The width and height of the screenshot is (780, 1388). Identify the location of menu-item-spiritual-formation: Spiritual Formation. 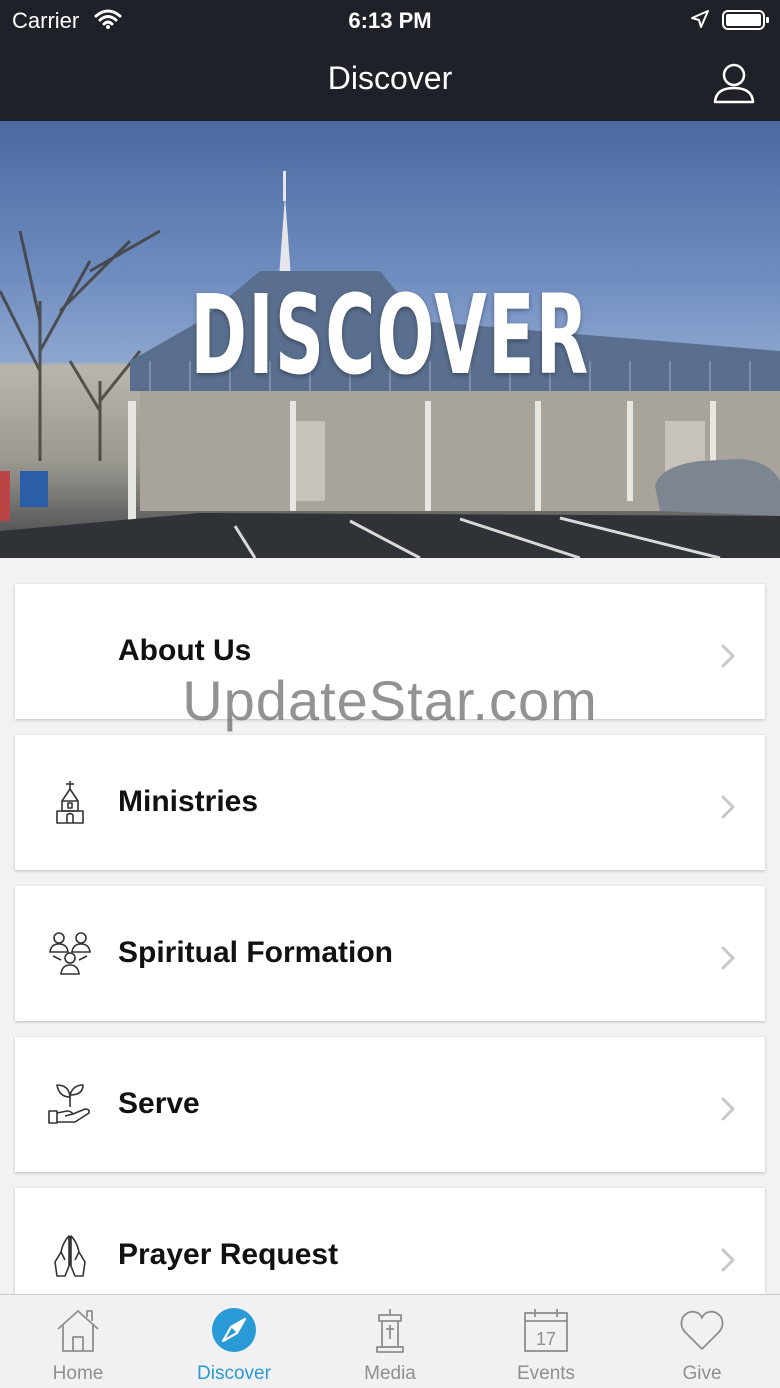
(390, 953).